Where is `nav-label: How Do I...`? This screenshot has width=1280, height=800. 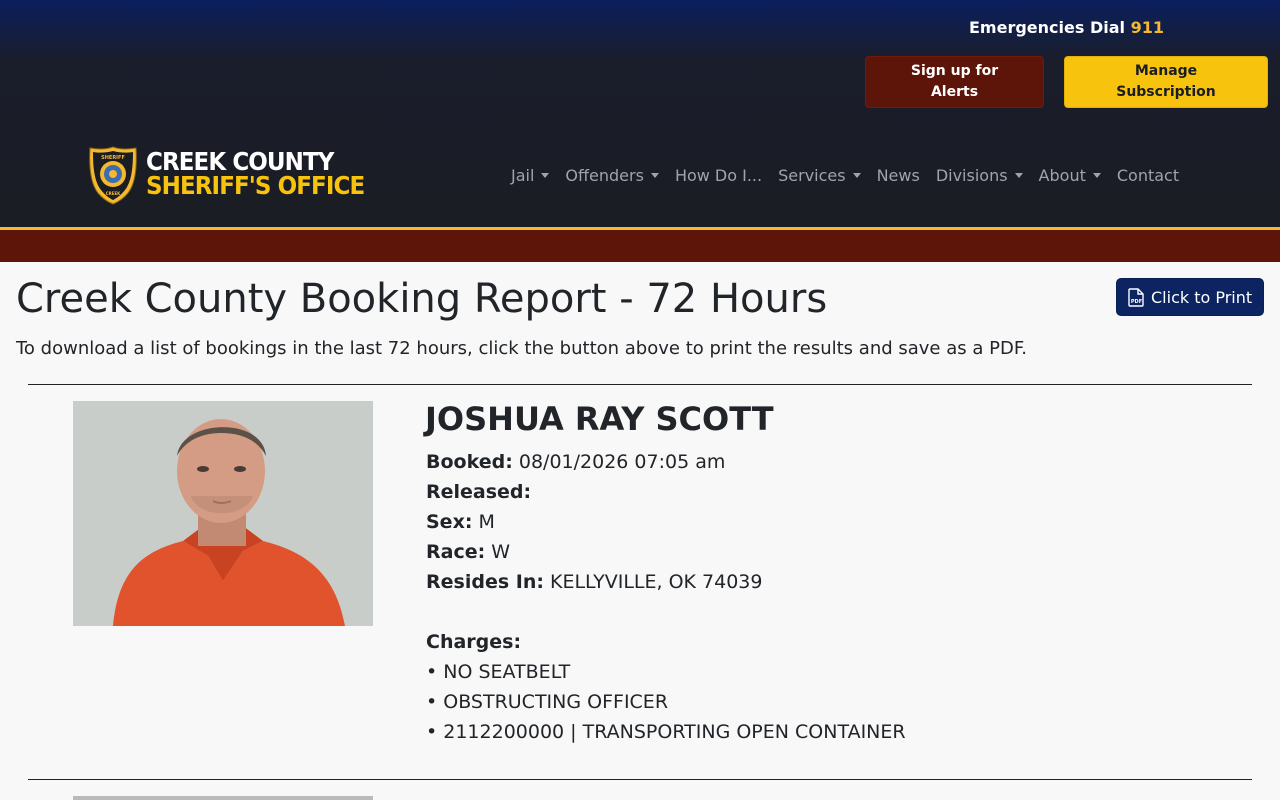
nav-label: How Do I... is located at coordinates (718, 175).